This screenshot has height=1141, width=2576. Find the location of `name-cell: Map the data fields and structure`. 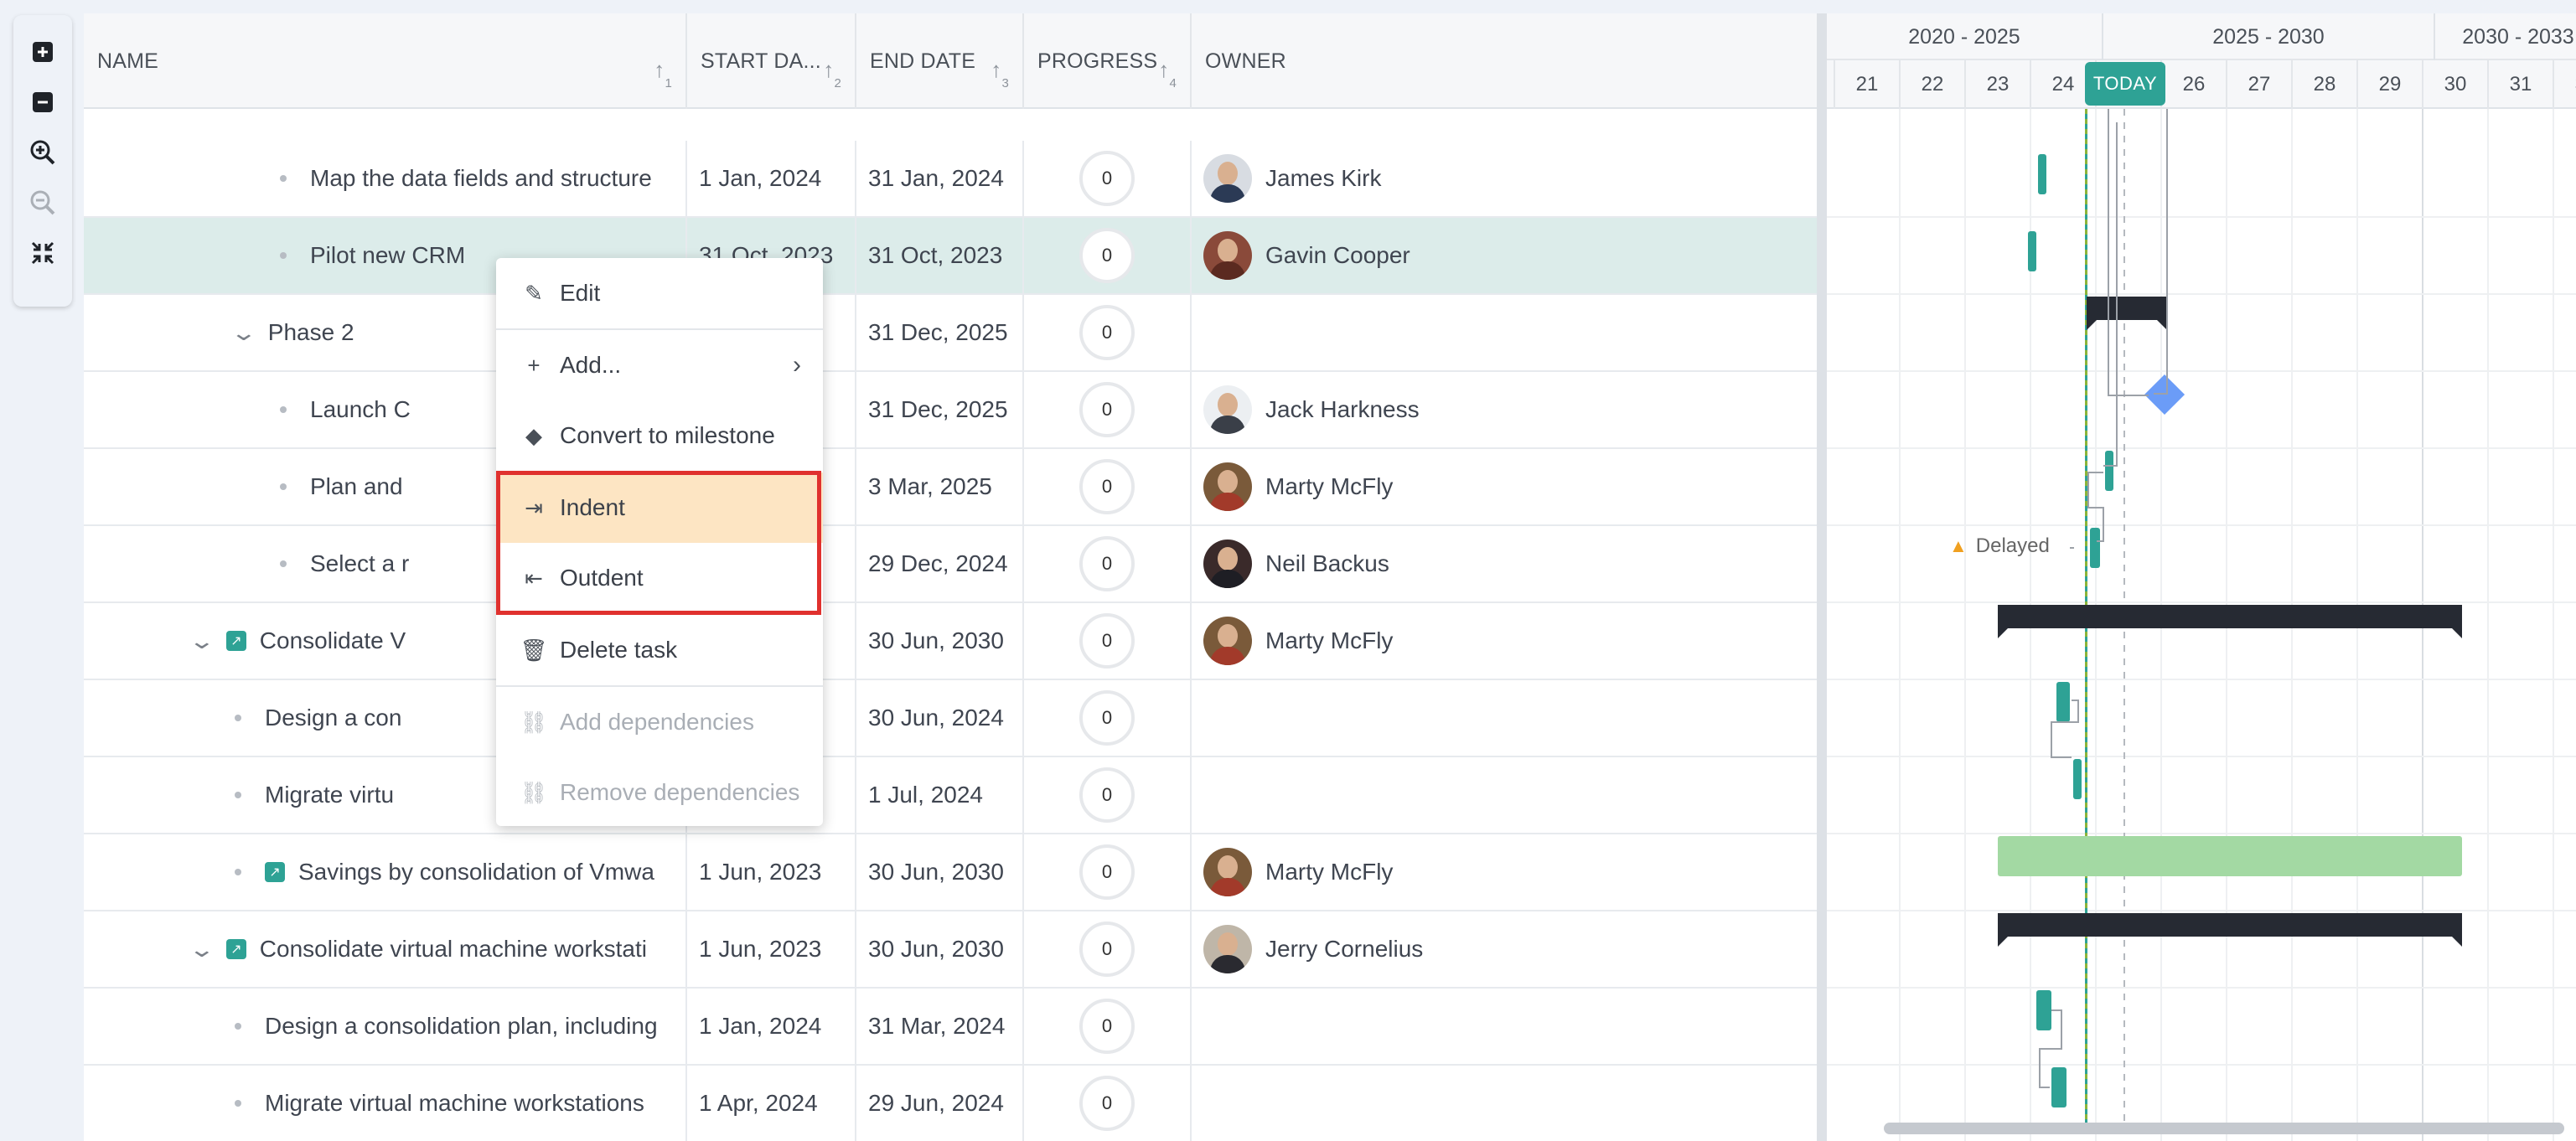

name-cell: Map the data fields and structure is located at coordinates (385, 178).